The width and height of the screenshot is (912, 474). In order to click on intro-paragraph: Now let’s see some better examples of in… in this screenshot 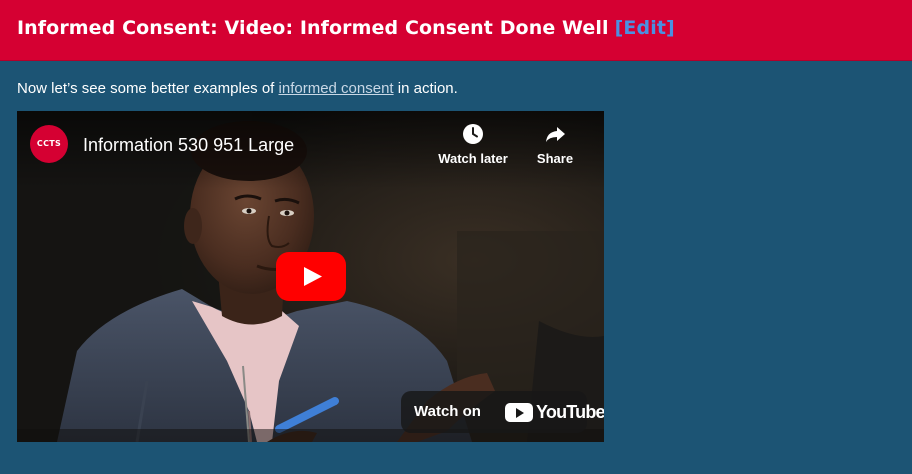, I will do `click(237, 88)`.